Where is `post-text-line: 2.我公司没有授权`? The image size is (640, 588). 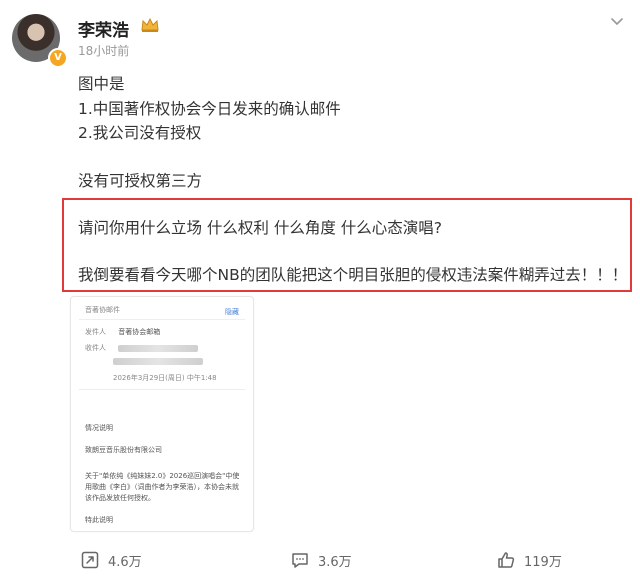 post-text-line: 2.我公司没有授权 is located at coordinates (140, 133).